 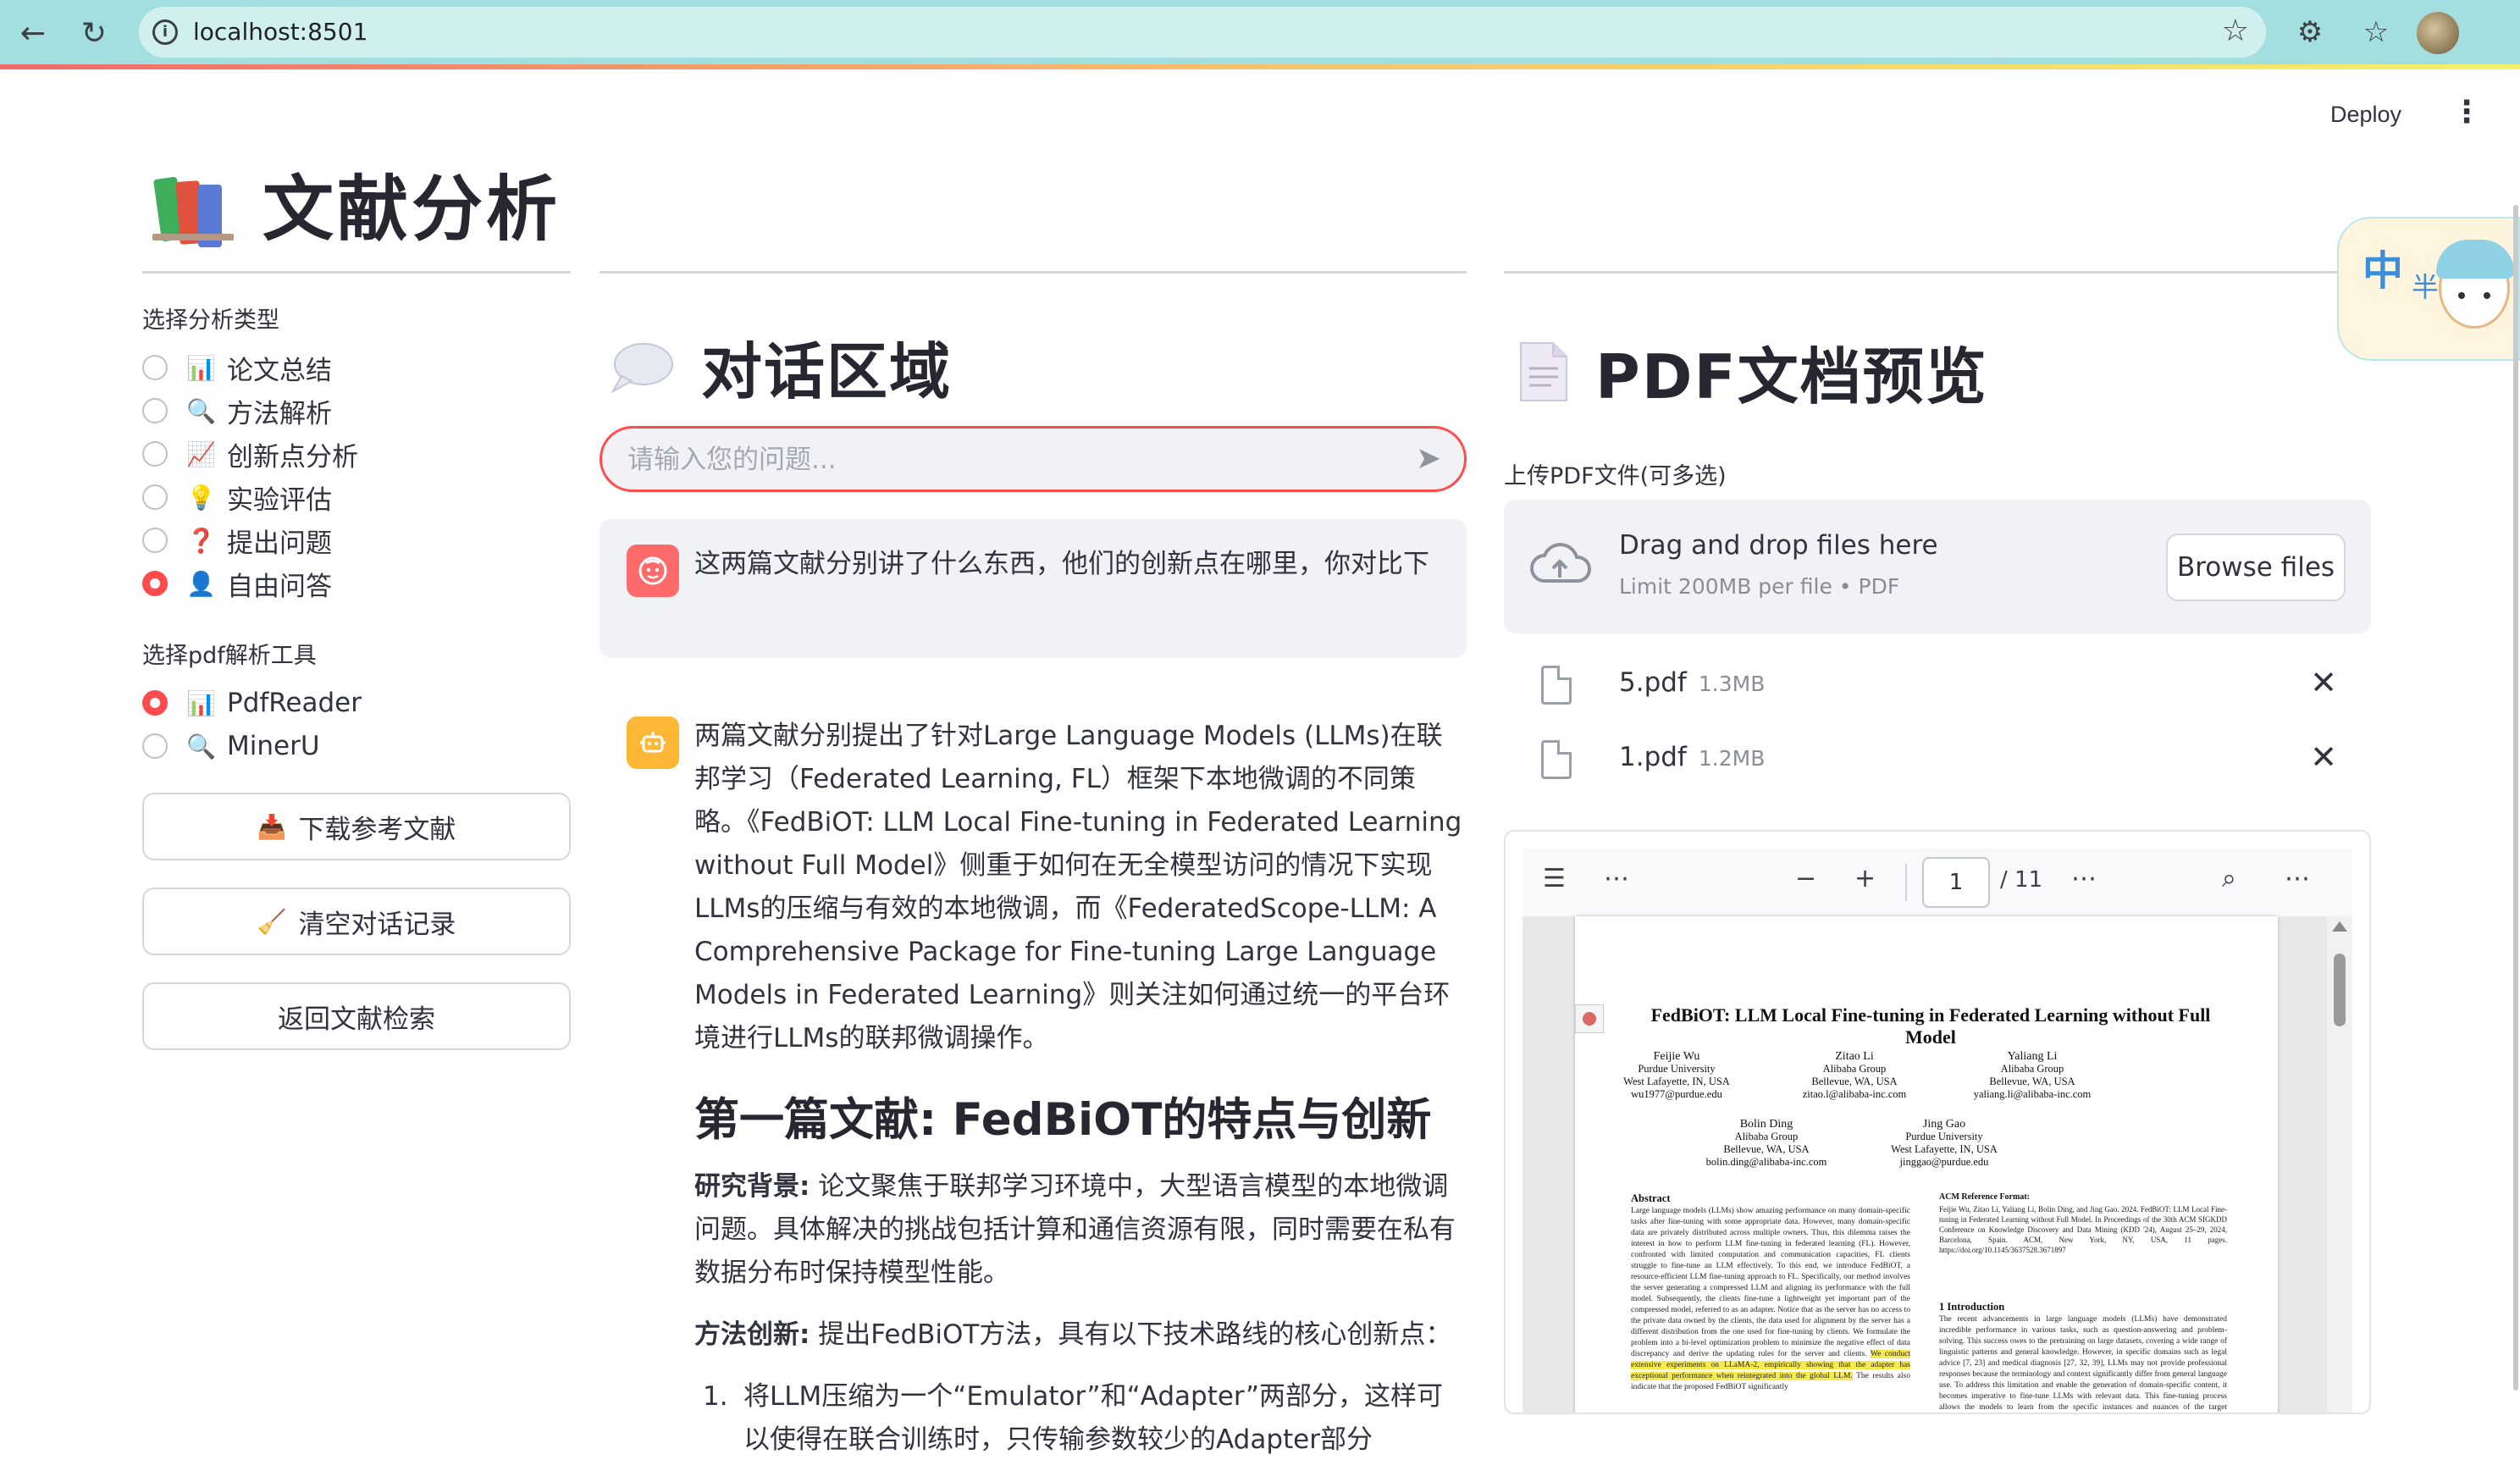 What do you see at coordinates (1806, 878) in the screenshot?
I see `zoom-out-icon: −` at bounding box center [1806, 878].